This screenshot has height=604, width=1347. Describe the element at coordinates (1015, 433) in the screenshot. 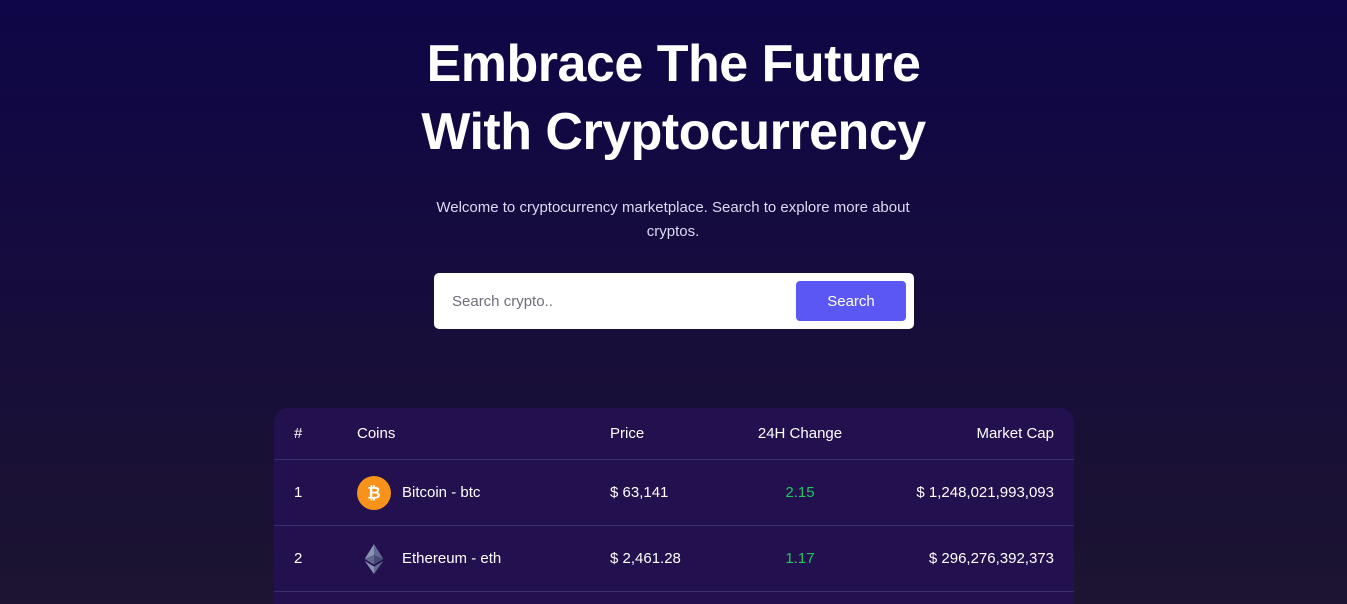

I see `header-market-cap: Market Cap` at that location.